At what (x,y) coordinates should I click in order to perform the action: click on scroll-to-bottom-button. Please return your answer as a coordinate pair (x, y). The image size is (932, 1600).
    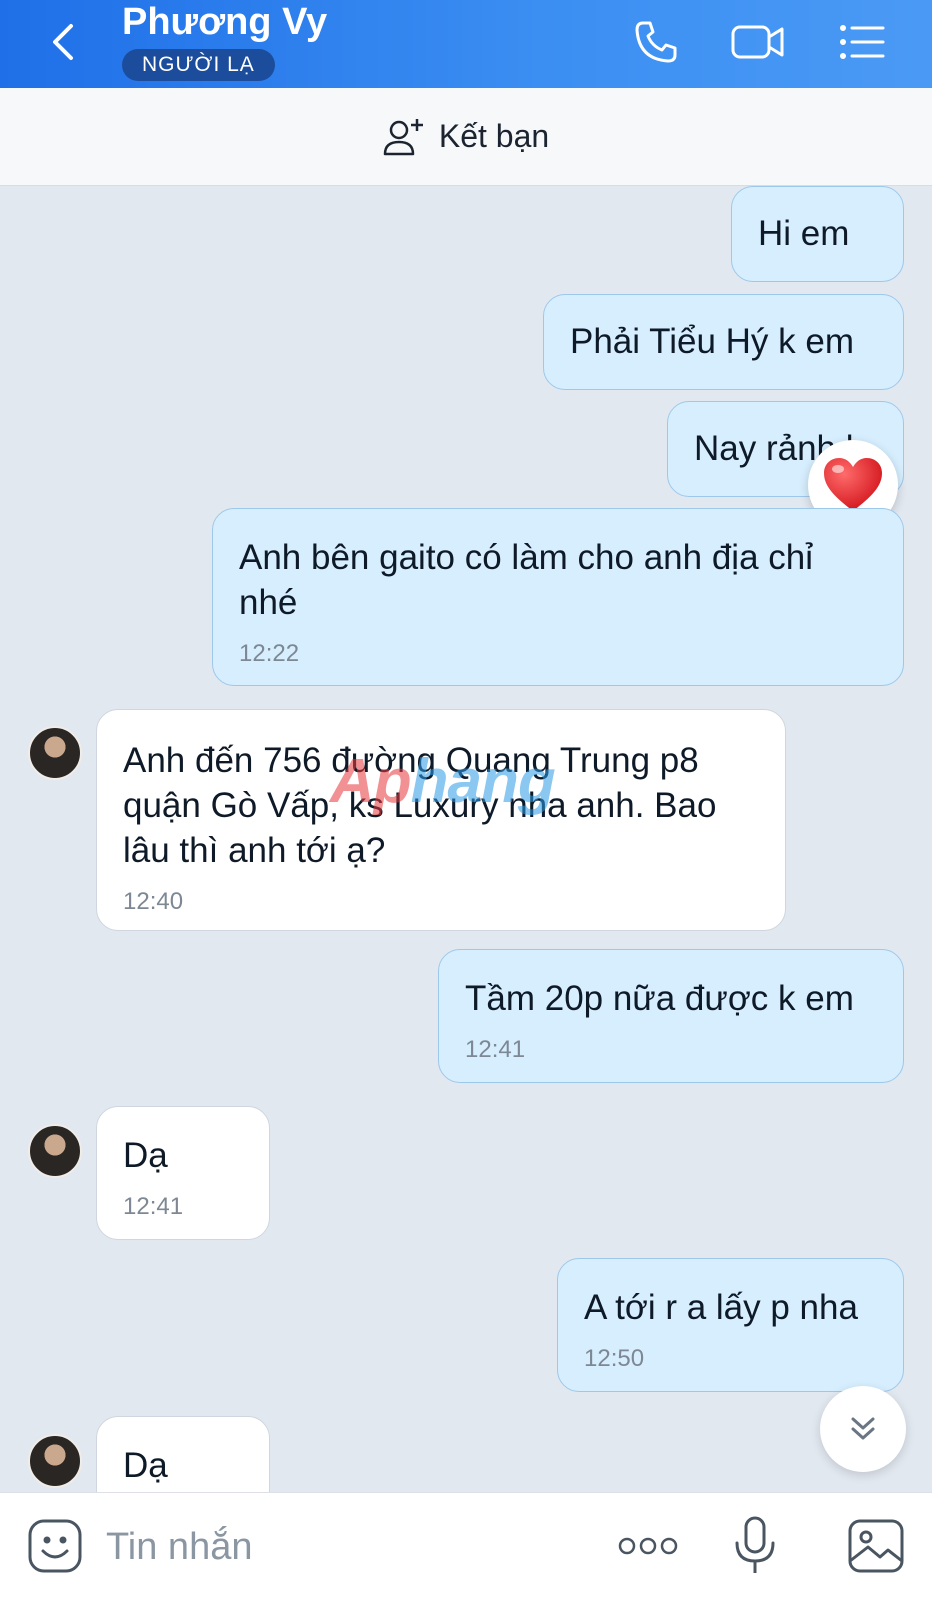
    Looking at the image, I should click on (863, 1429).